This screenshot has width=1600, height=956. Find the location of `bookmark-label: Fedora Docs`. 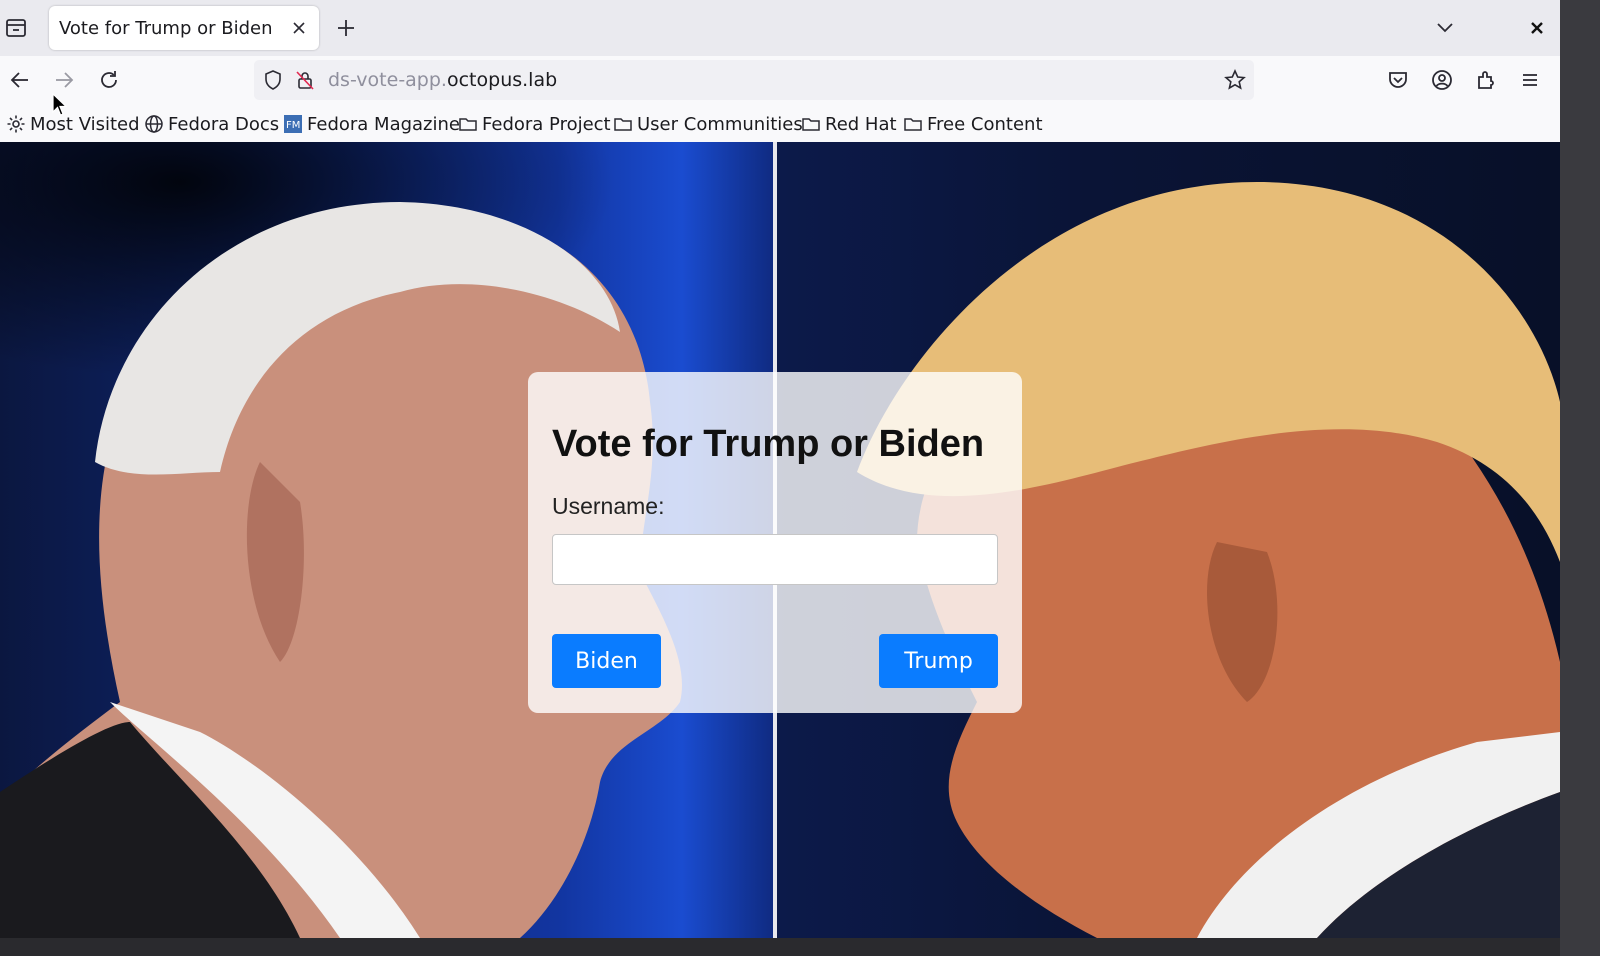

bookmark-label: Fedora Docs is located at coordinates (224, 124).